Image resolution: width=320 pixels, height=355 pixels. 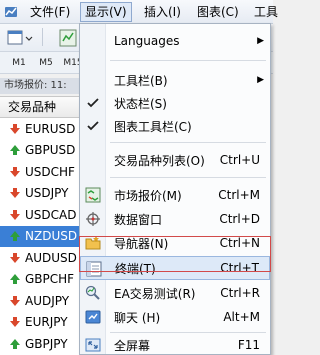 What do you see at coordinates (153, 126) in the screenshot?
I see `menu-item-label: 图表工具栏(C)` at bounding box center [153, 126].